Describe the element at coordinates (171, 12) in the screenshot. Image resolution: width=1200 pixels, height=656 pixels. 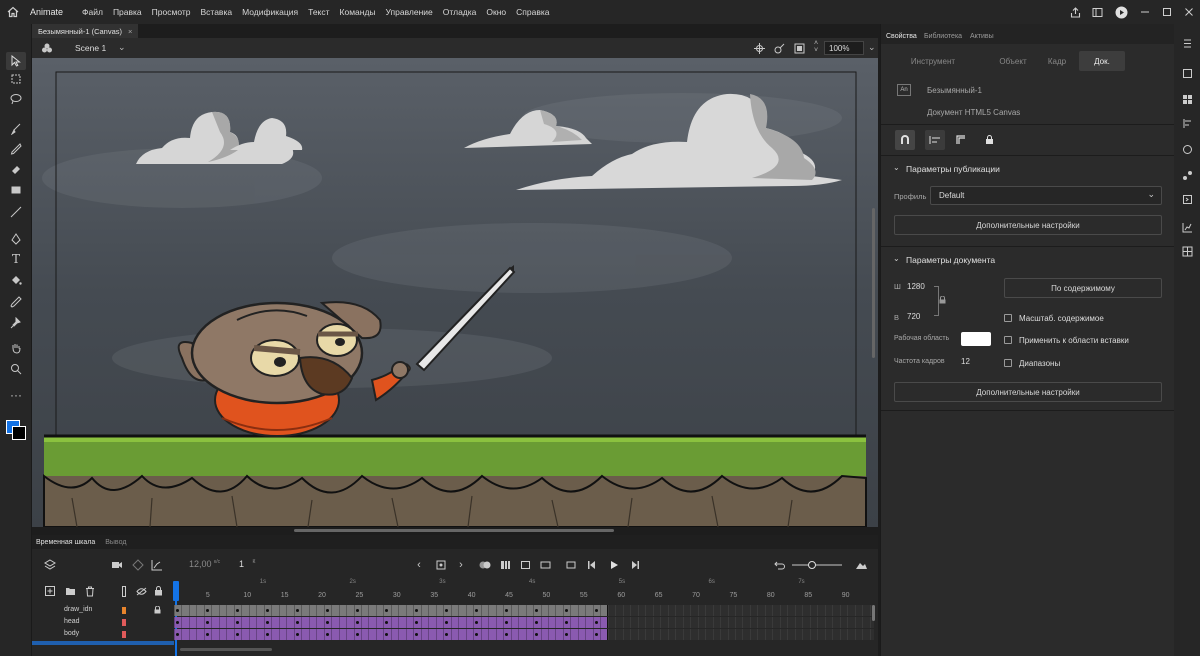
I see `menu-item: Просмотр` at that location.